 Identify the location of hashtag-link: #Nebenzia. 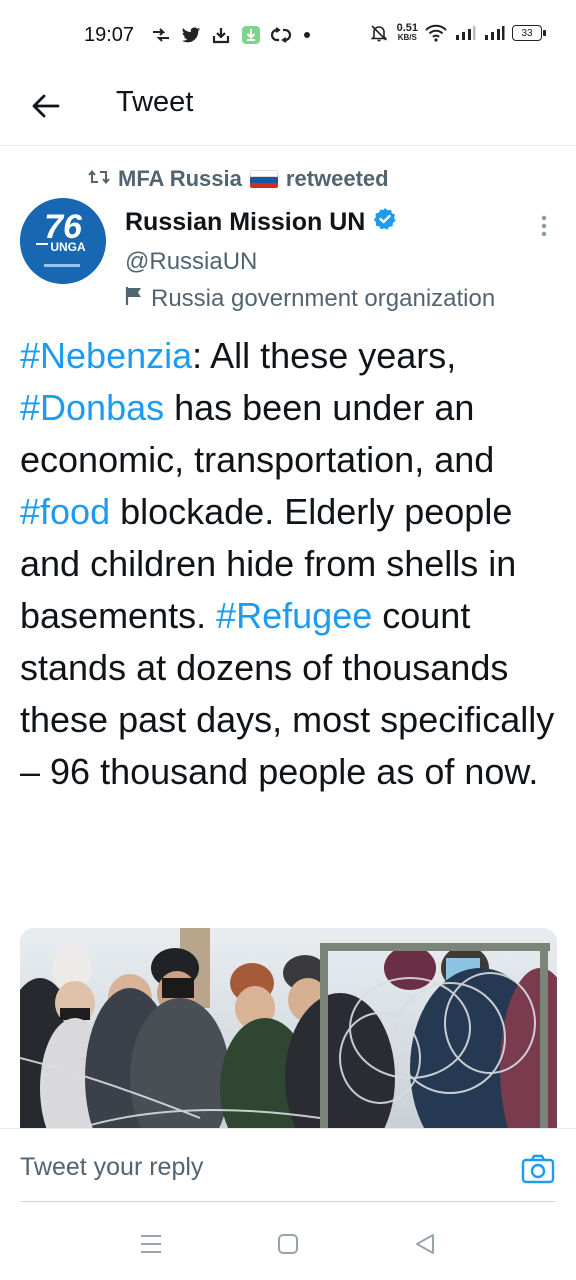
(106, 355).